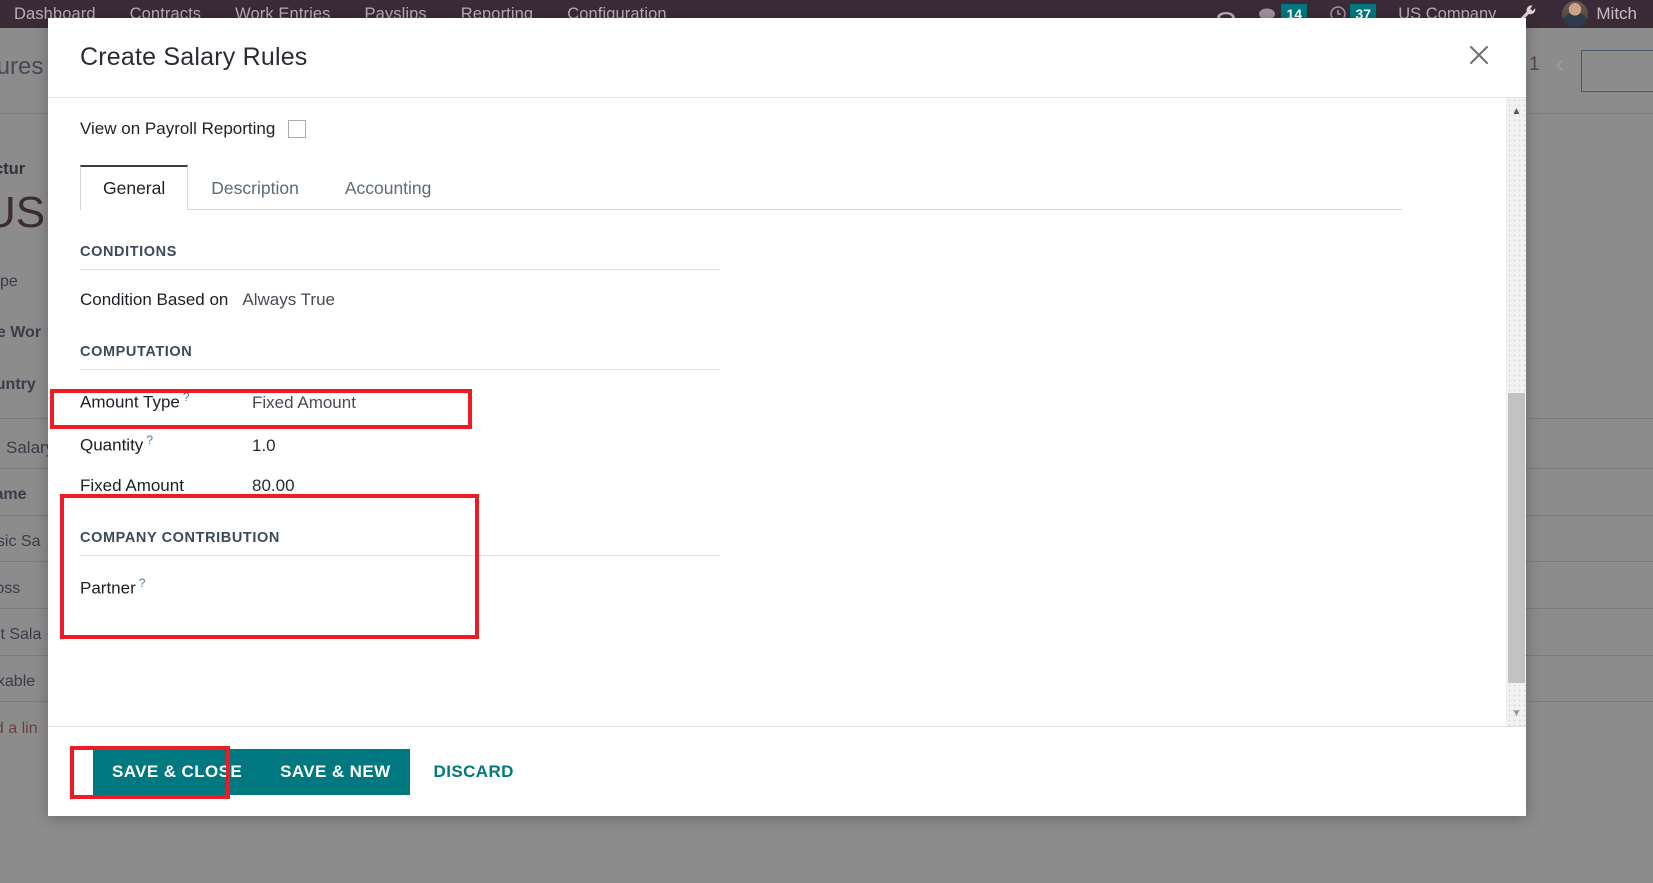  Describe the element at coordinates (400, 564) in the screenshot. I see `section-company-contribution: COMPANY CONTRIBUTION Partner?` at that location.